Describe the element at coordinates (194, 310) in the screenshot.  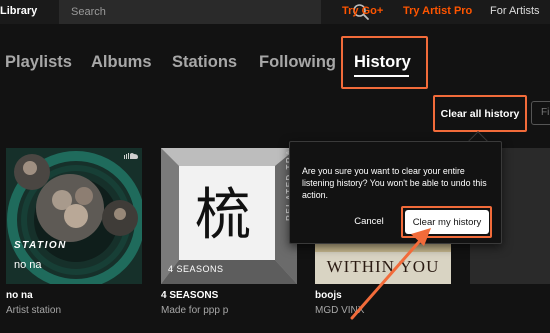
I see `card-subtitle: Made for ppp p` at that location.